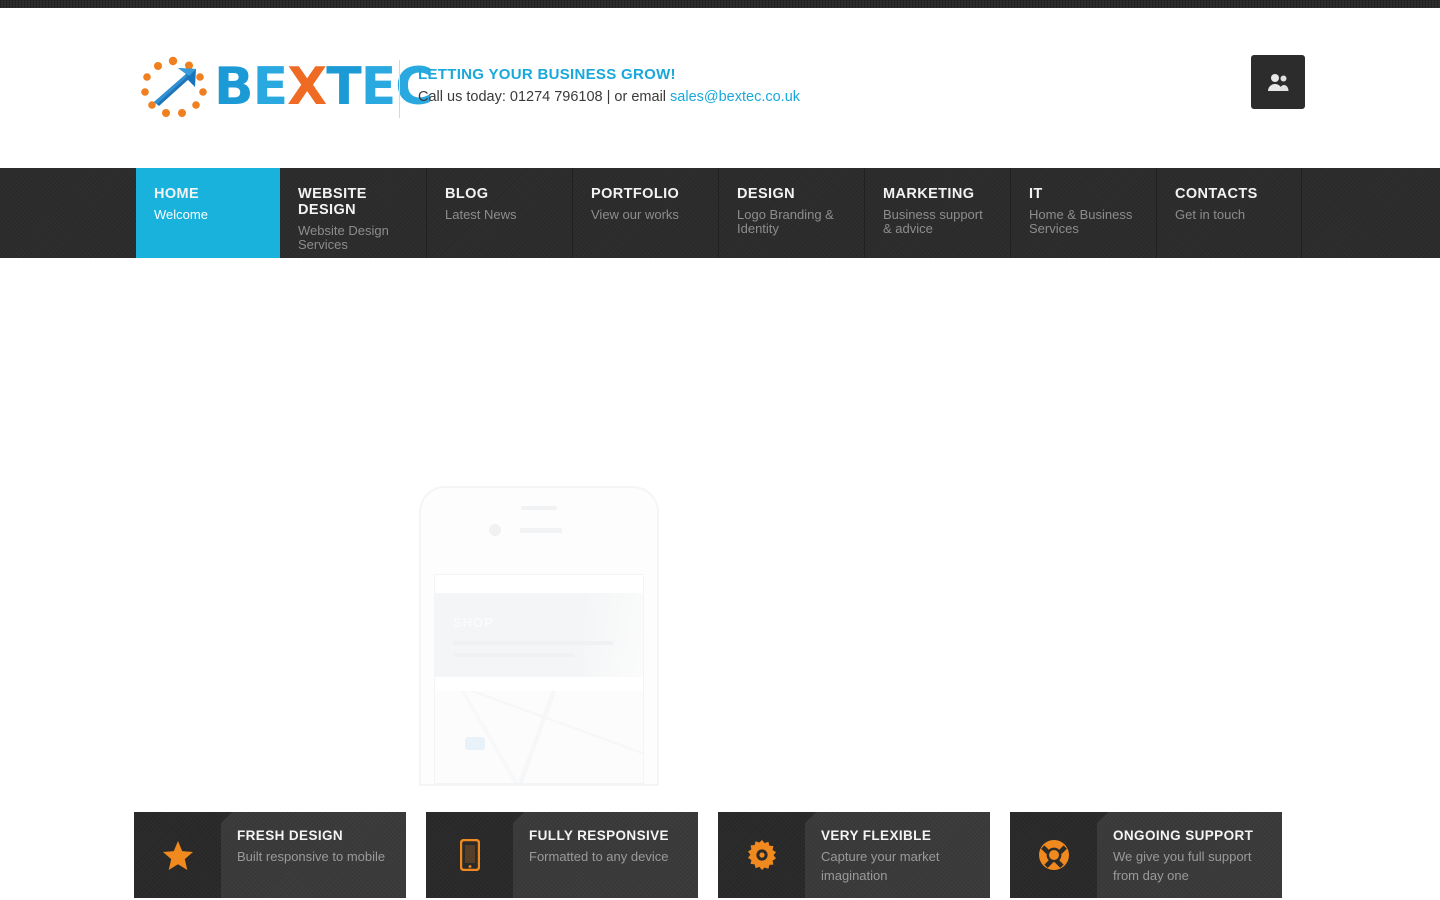  I want to click on nav-item-it: IT Home & Business Services, so click(1084, 213).